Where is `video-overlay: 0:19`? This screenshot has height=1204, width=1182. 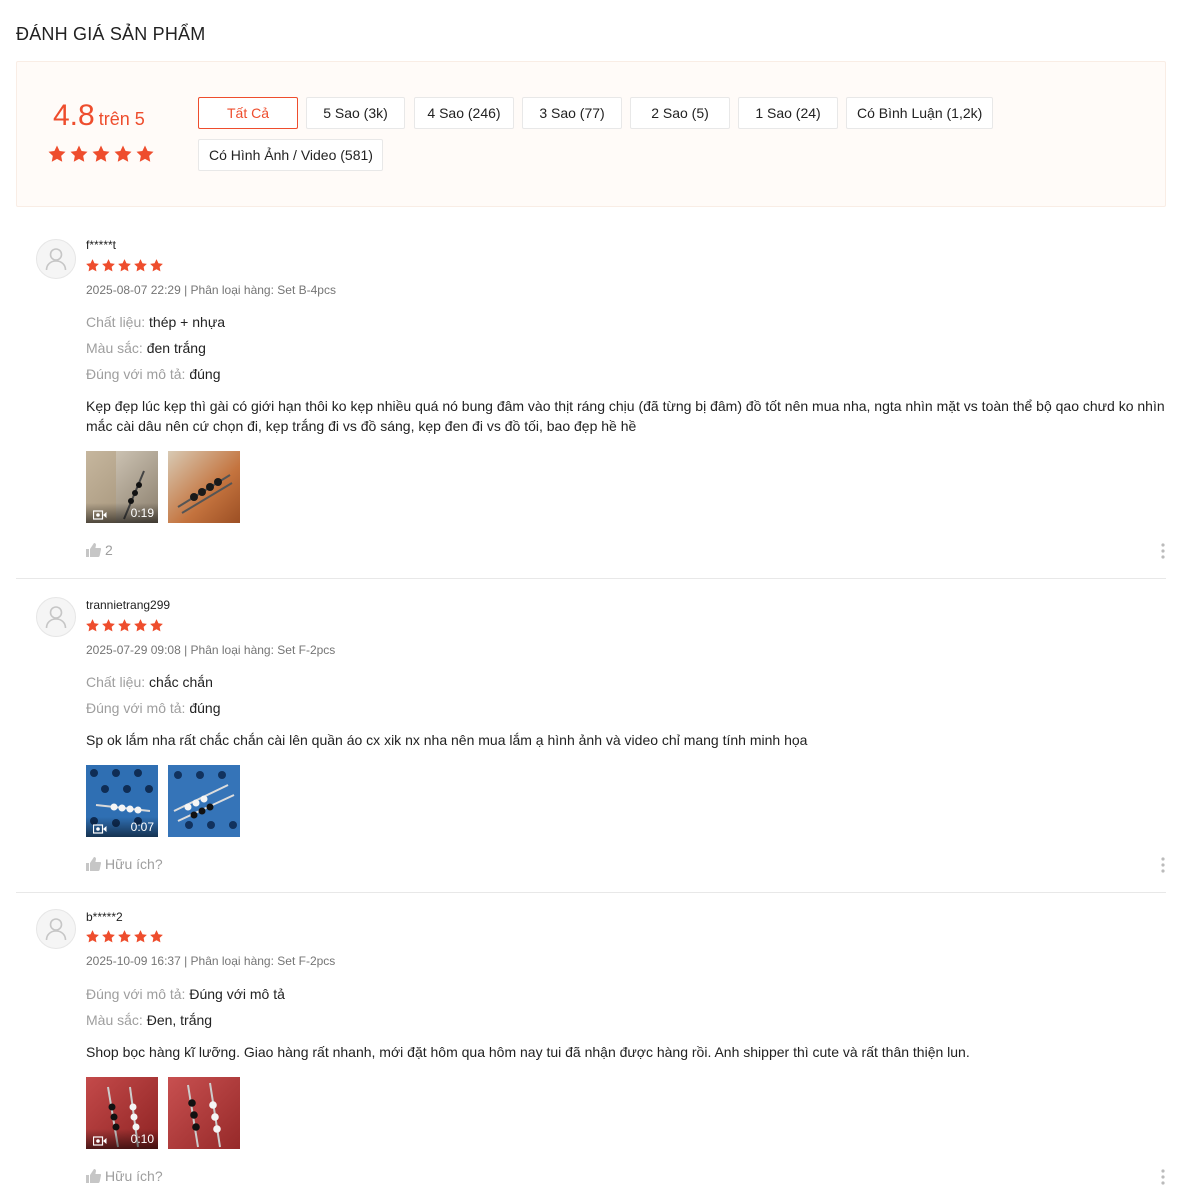 video-overlay: 0:19 is located at coordinates (122, 513).